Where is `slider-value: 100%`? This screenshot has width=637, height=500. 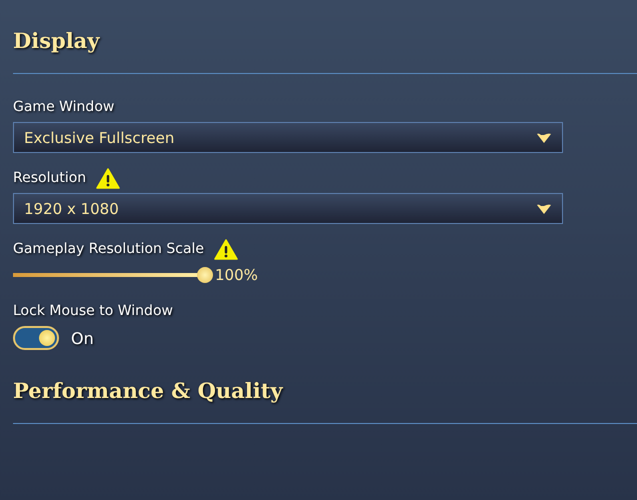 slider-value: 100% is located at coordinates (236, 275).